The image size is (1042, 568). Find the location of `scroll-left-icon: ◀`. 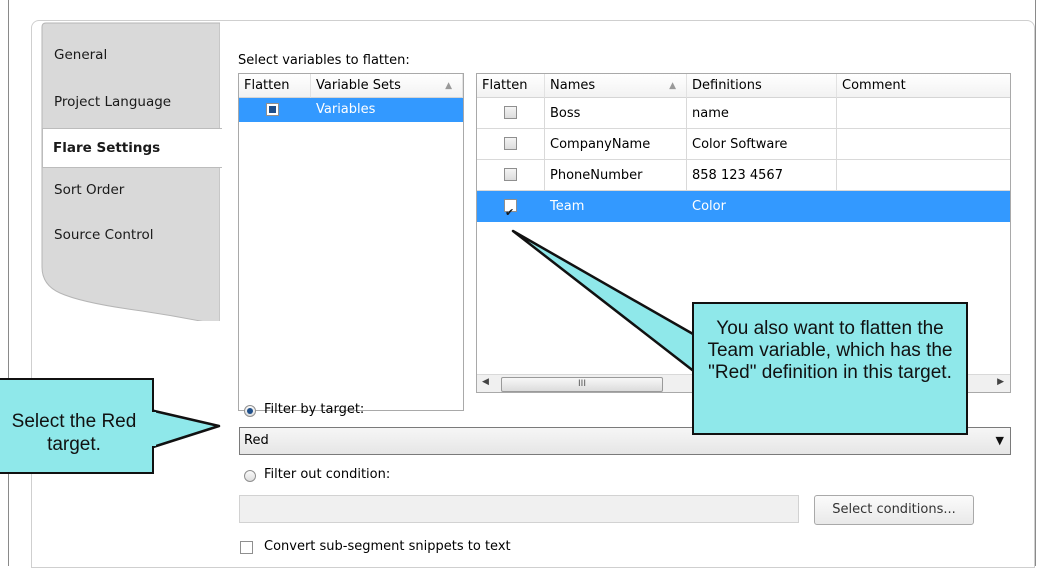

scroll-left-icon: ◀ is located at coordinates (485, 382).